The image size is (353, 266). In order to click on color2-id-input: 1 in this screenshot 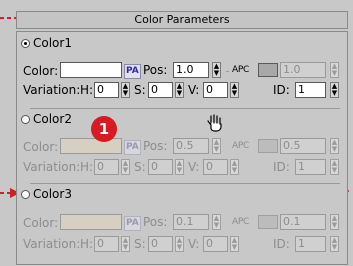, I will do `click(310, 167)`.